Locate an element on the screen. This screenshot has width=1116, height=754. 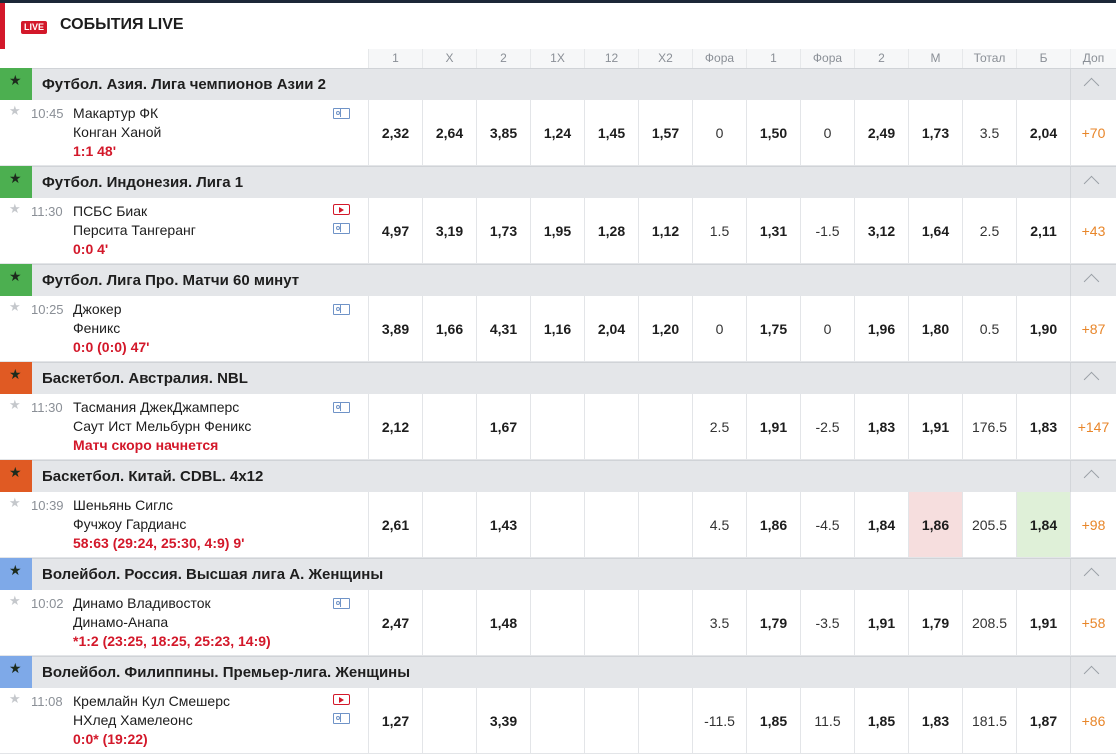
team-home: ПСБС Биак is located at coordinates (110, 211).